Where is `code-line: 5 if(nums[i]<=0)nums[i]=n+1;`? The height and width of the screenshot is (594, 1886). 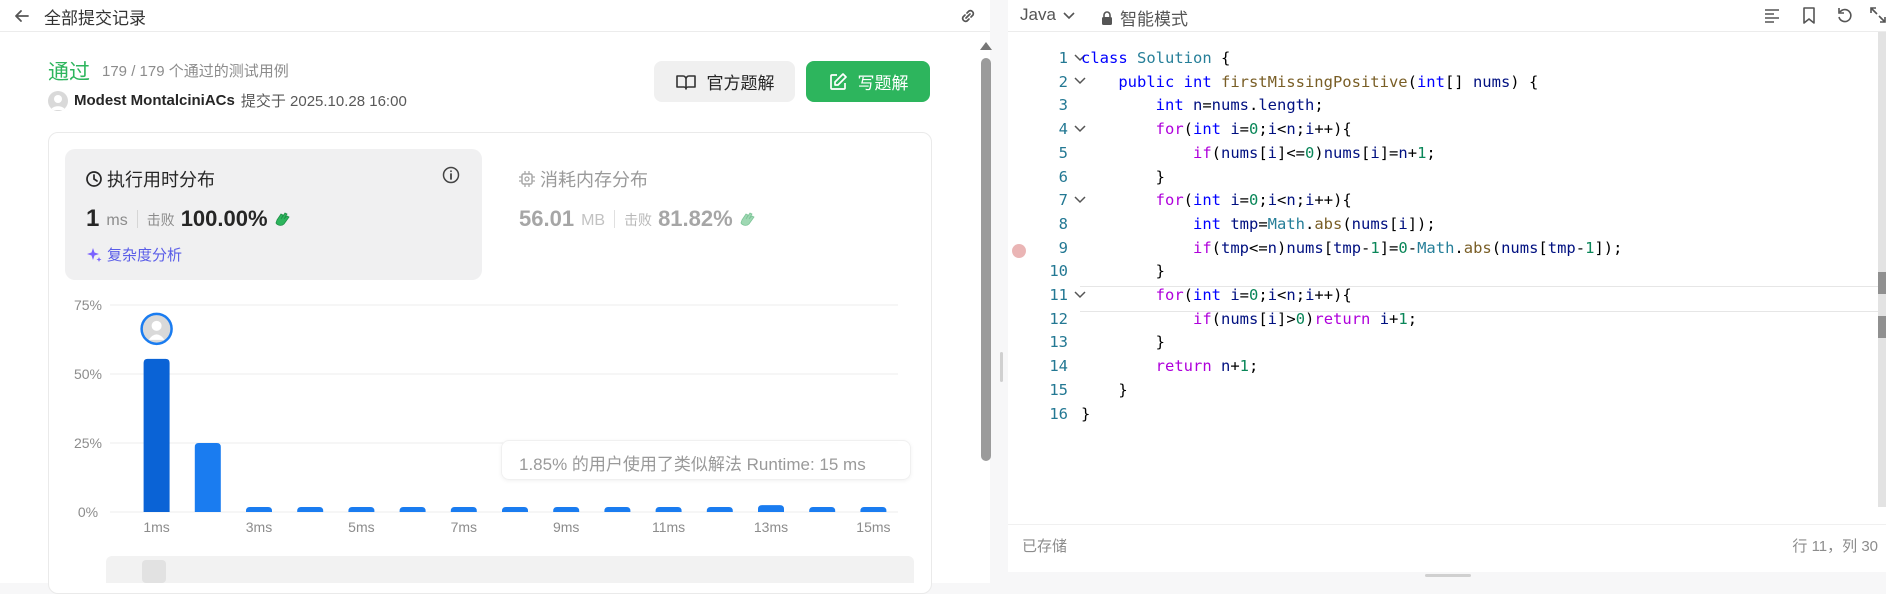
code-line: 5 if(nums[i]<=0)nums[i]=n+1; is located at coordinates (1443, 153).